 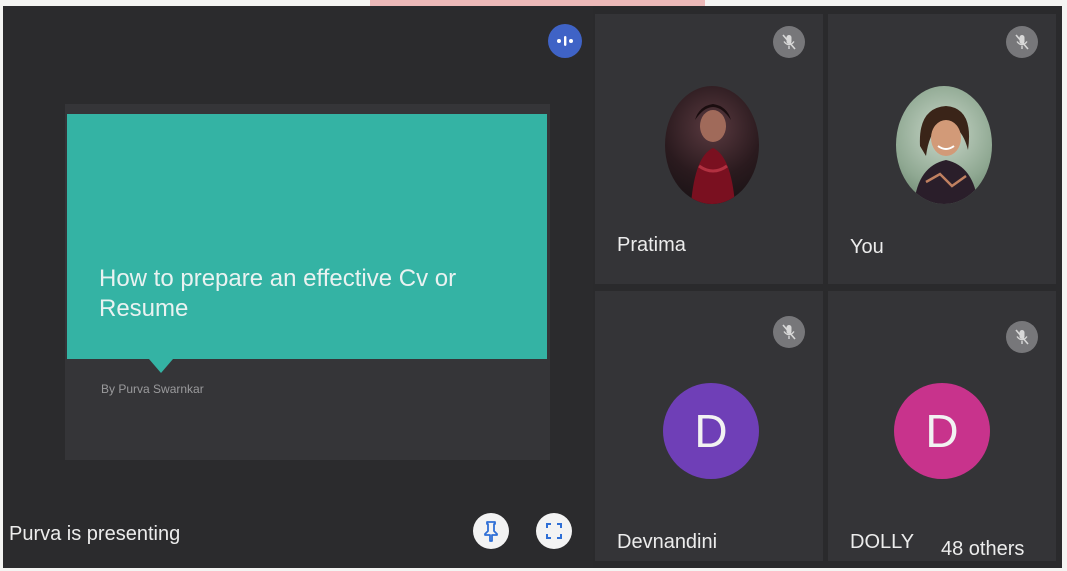 I want to click on fullscreen-icon, so click(x=554, y=531).